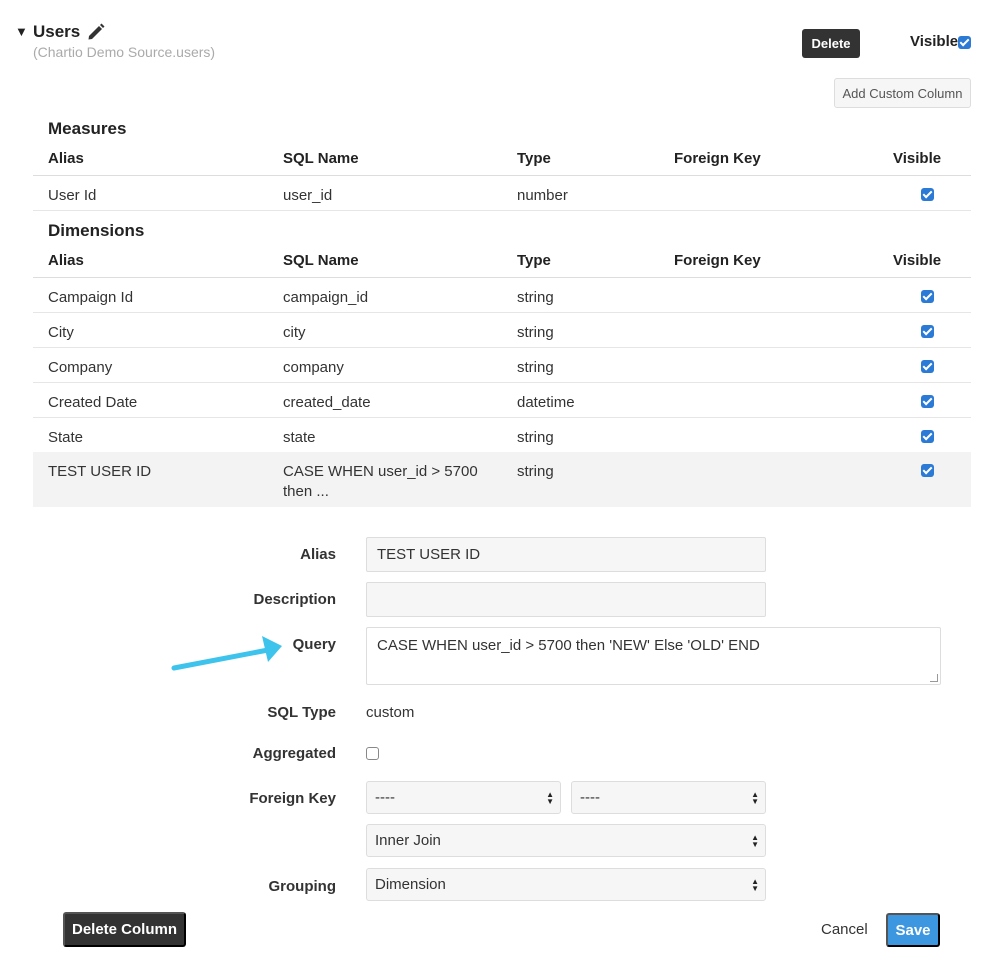 The height and width of the screenshot is (965, 993). Describe the element at coordinates (308, 195) in the screenshot. I see `row-sql-name: user_id` at that location.